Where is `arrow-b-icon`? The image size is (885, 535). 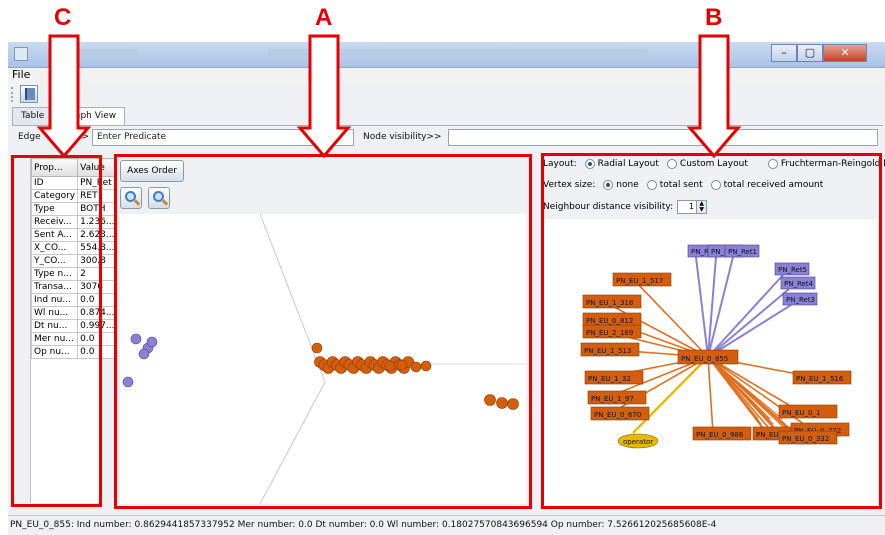
arrow-b-icon is located at coordinates (714, 96).